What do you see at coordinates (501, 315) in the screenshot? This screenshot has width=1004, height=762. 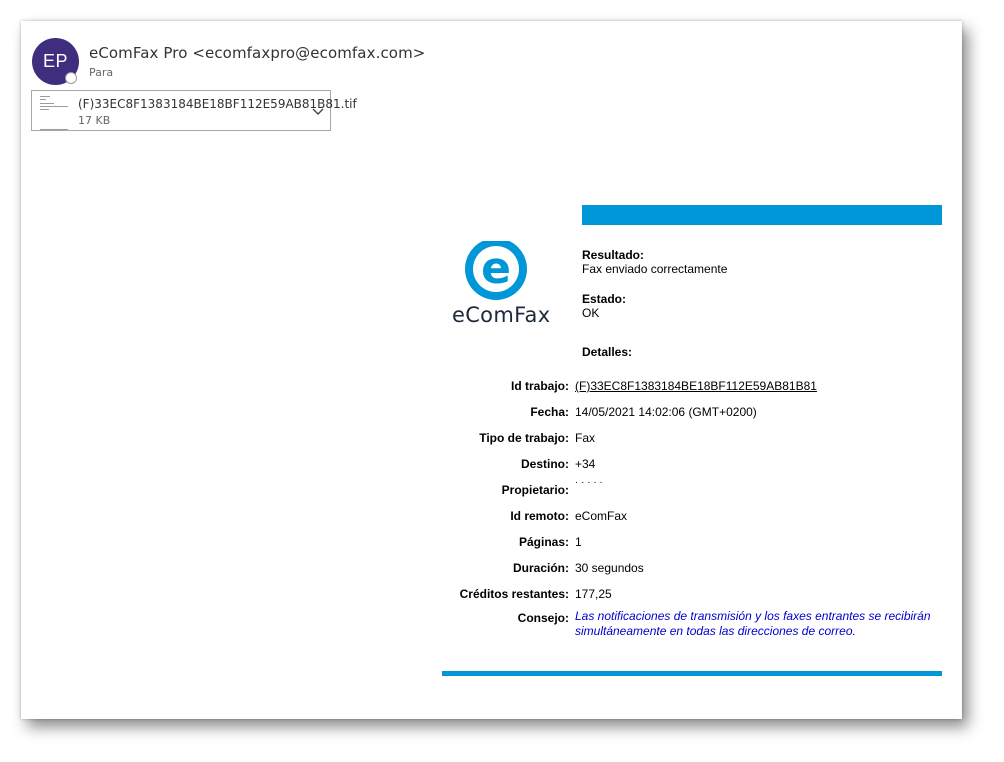 I see `logo-brand-text: eComFax` at bounding box center [501, 315].